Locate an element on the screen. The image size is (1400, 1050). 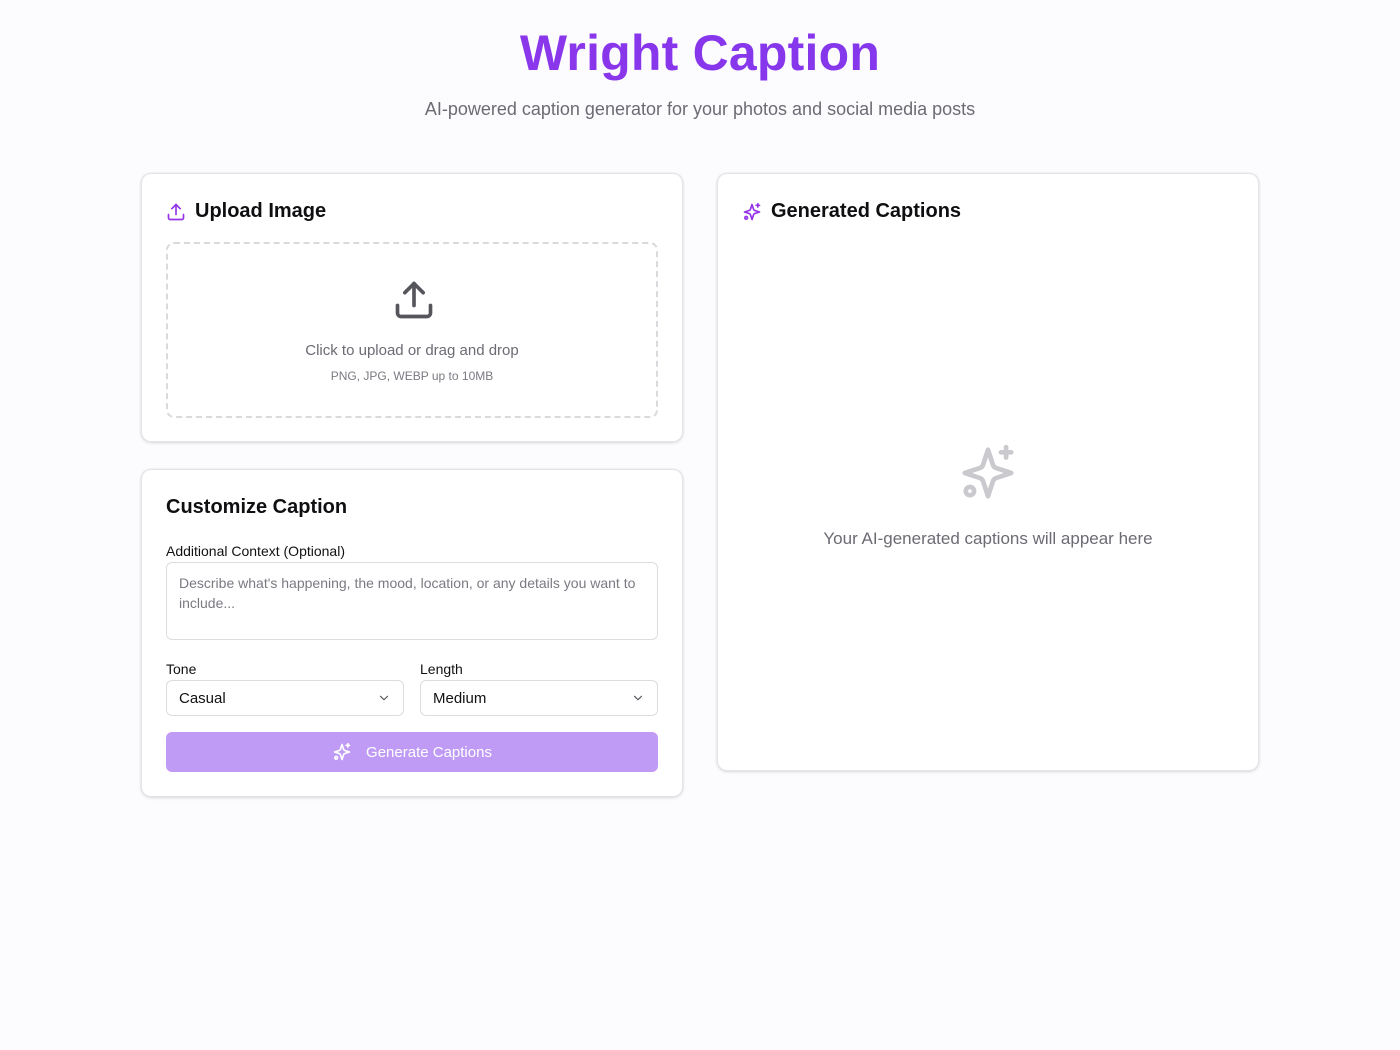
upload-card-title: Upload Image is located at coordinates (261, 211).